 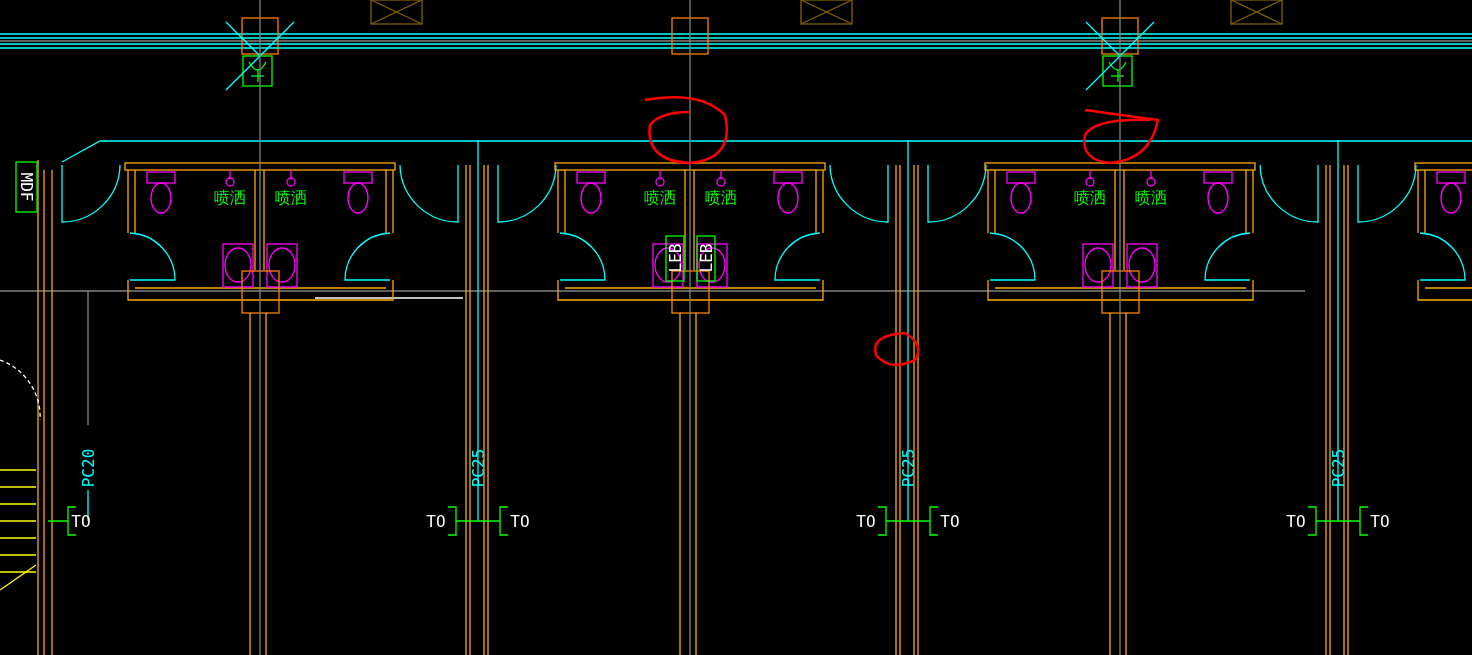 What do you see at coordinates (88, 505) in the screenshot?
I see `cable-line` at bounding box center [88, 505].